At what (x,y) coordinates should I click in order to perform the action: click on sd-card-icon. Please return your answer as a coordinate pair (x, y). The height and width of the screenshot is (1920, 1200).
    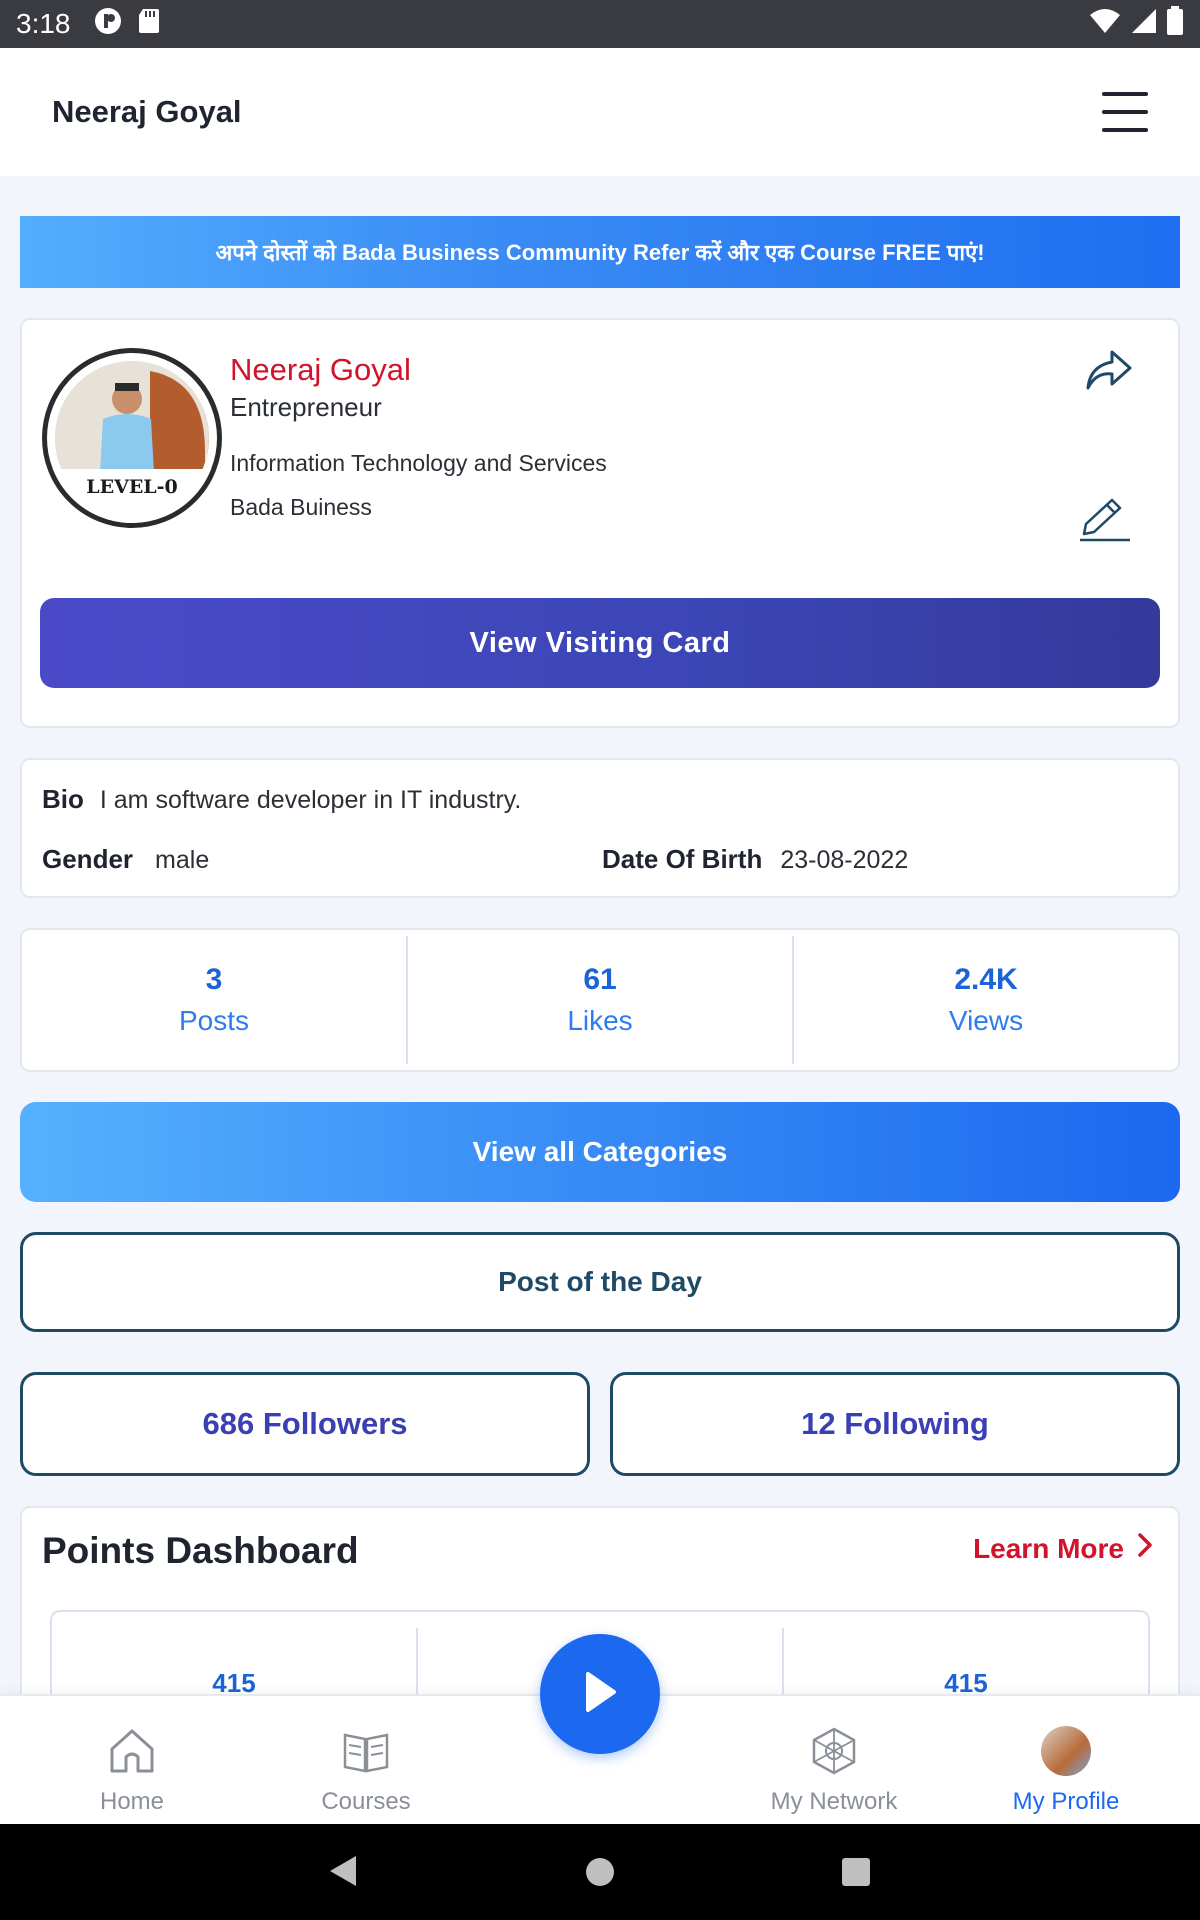
    Looking at the image, I should click on (149, 24).